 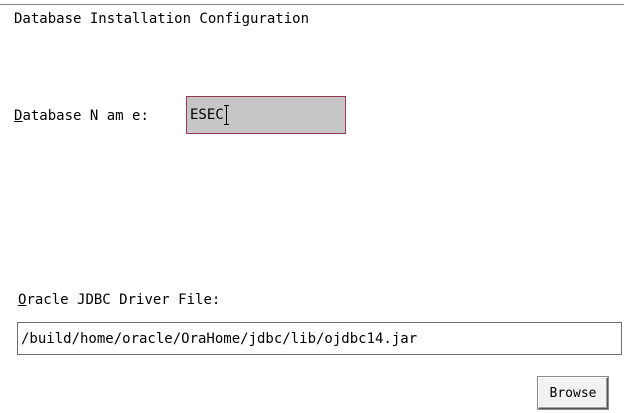 What do you see at coordinates (162, 19) in the screenshot?
I see `page-title: Database Installation Configuration` at bounding box center [162, 19].